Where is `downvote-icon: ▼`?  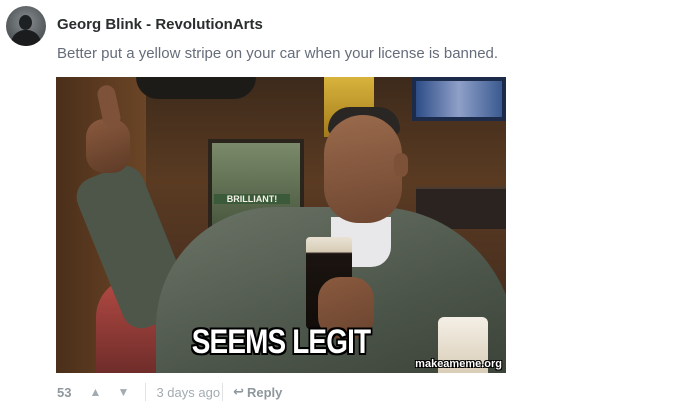
downvote-icon: ▼ is located at coordinates (123, 392).